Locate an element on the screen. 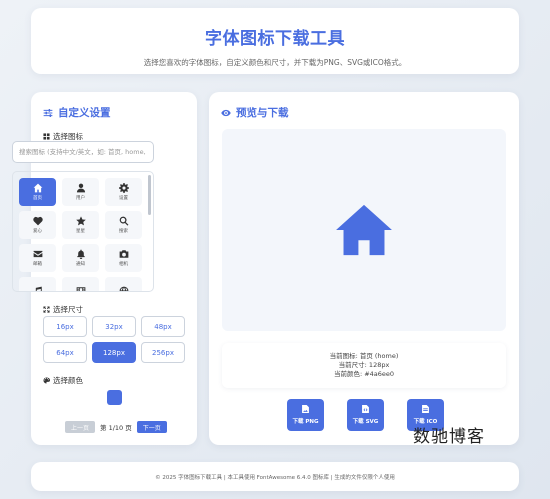  expand-icon is located at coordinates (46, 309).